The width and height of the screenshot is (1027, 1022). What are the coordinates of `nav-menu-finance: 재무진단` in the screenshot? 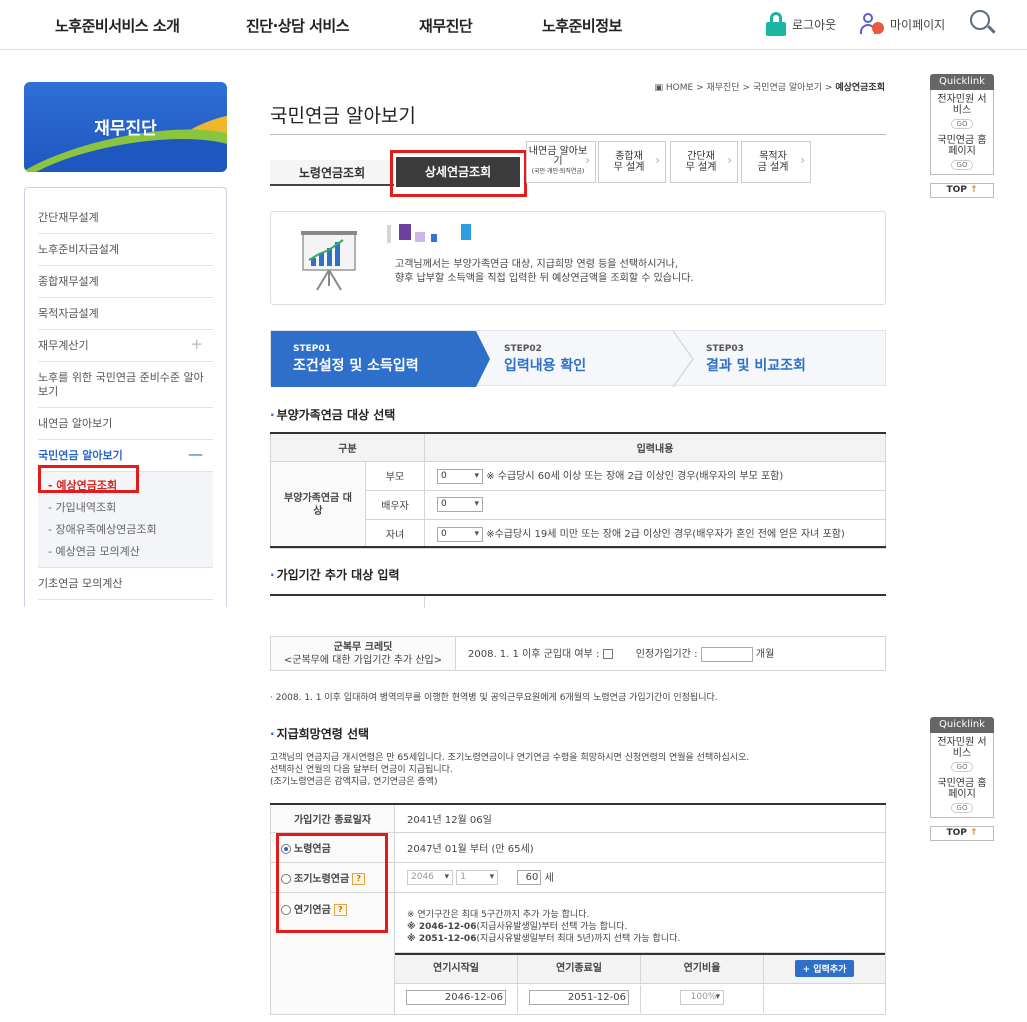 It's located at (446, 25).